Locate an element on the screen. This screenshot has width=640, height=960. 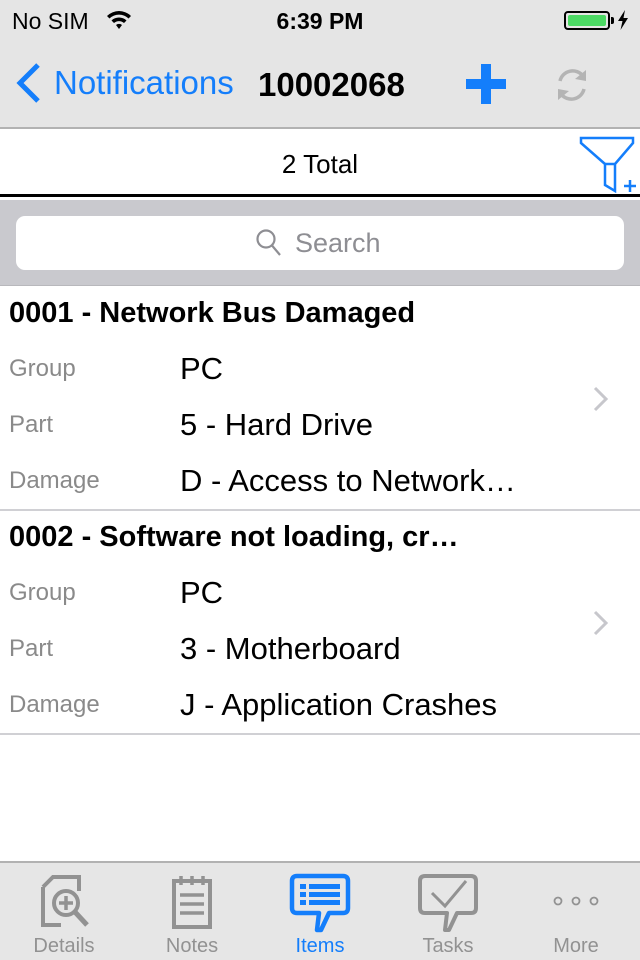
search-field is located at coordinates (320, 243).